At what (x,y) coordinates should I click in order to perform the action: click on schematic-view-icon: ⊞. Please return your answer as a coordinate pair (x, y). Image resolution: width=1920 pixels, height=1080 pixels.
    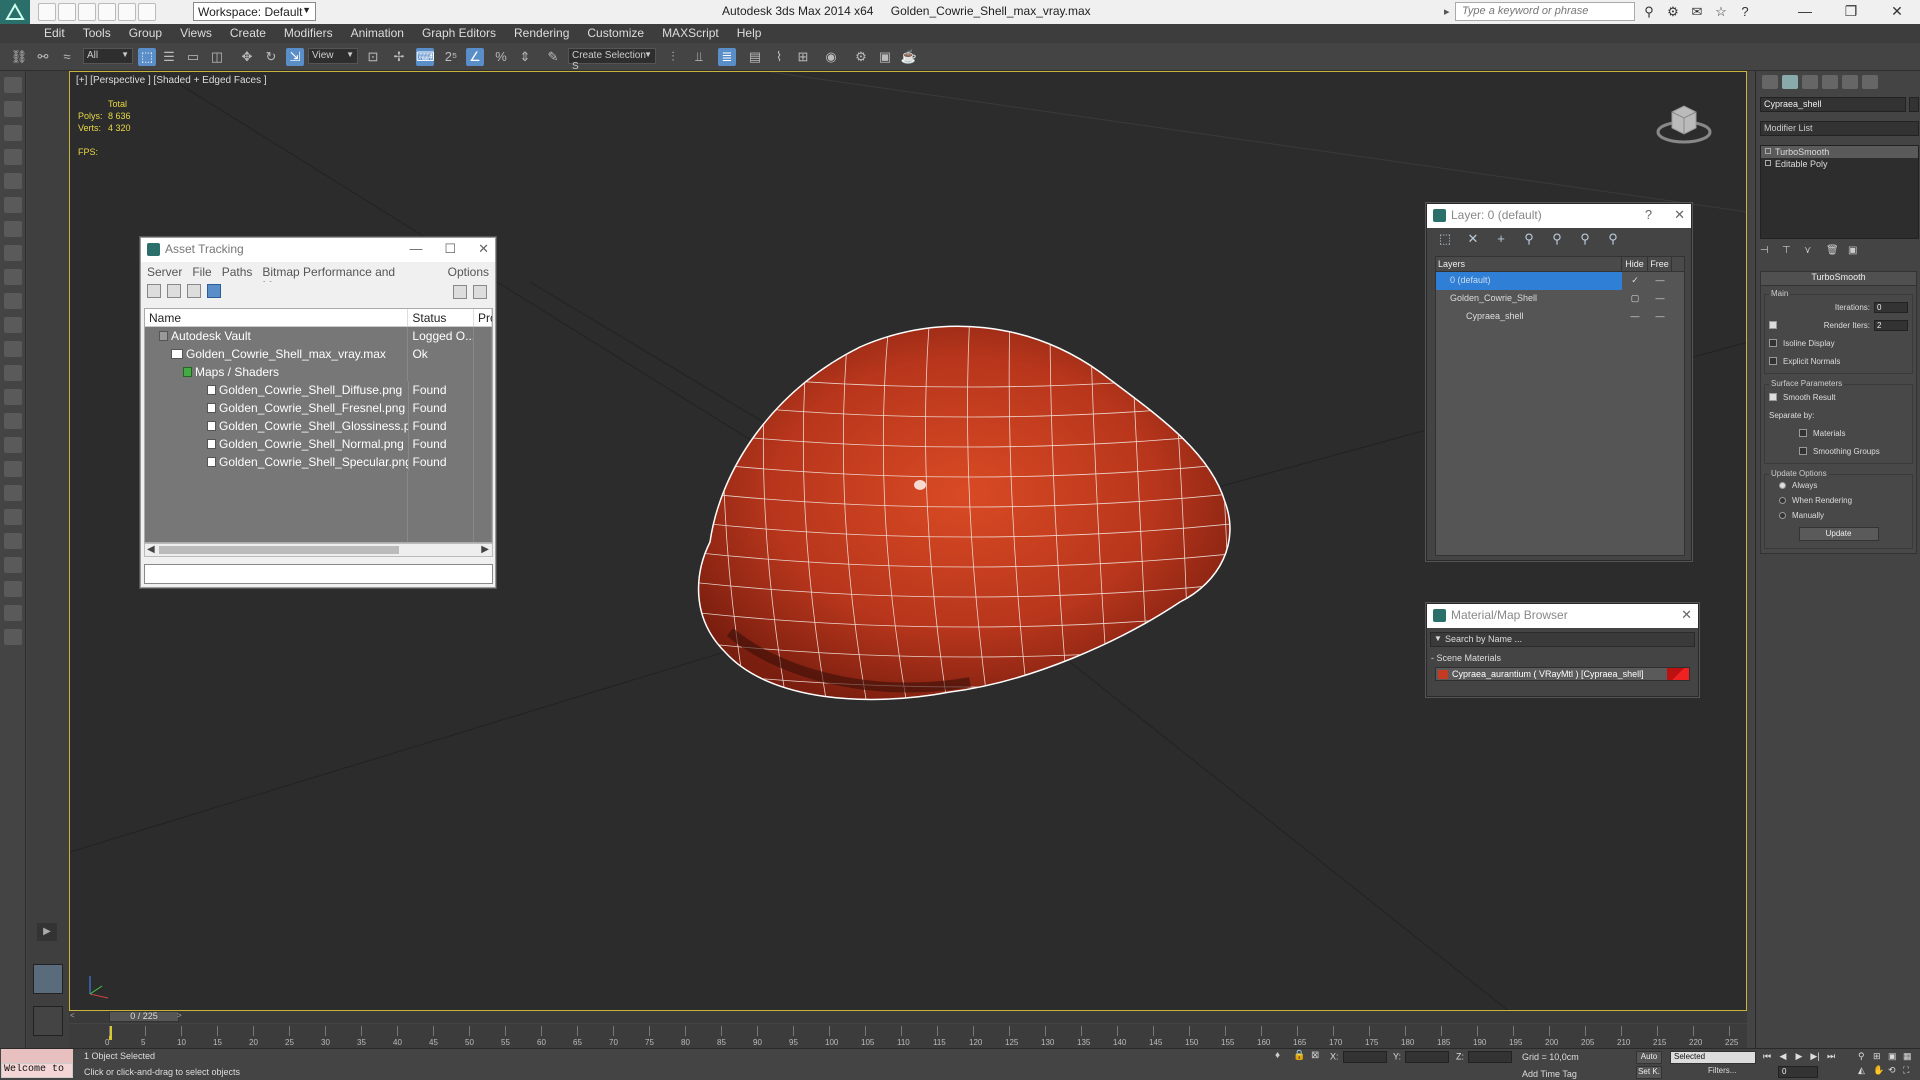
    Looking at the image, I should click on (803, 57).